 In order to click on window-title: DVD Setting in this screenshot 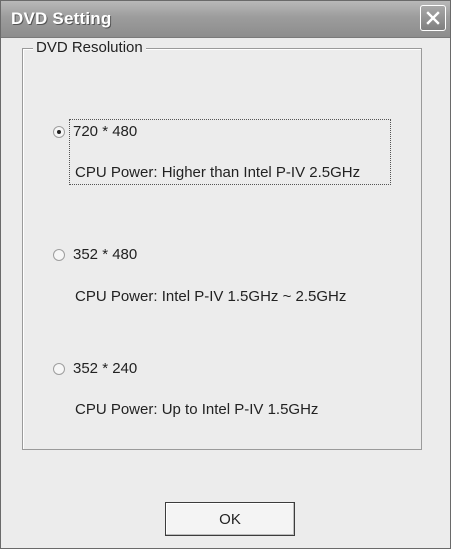, I will do `click(61, 18)`.